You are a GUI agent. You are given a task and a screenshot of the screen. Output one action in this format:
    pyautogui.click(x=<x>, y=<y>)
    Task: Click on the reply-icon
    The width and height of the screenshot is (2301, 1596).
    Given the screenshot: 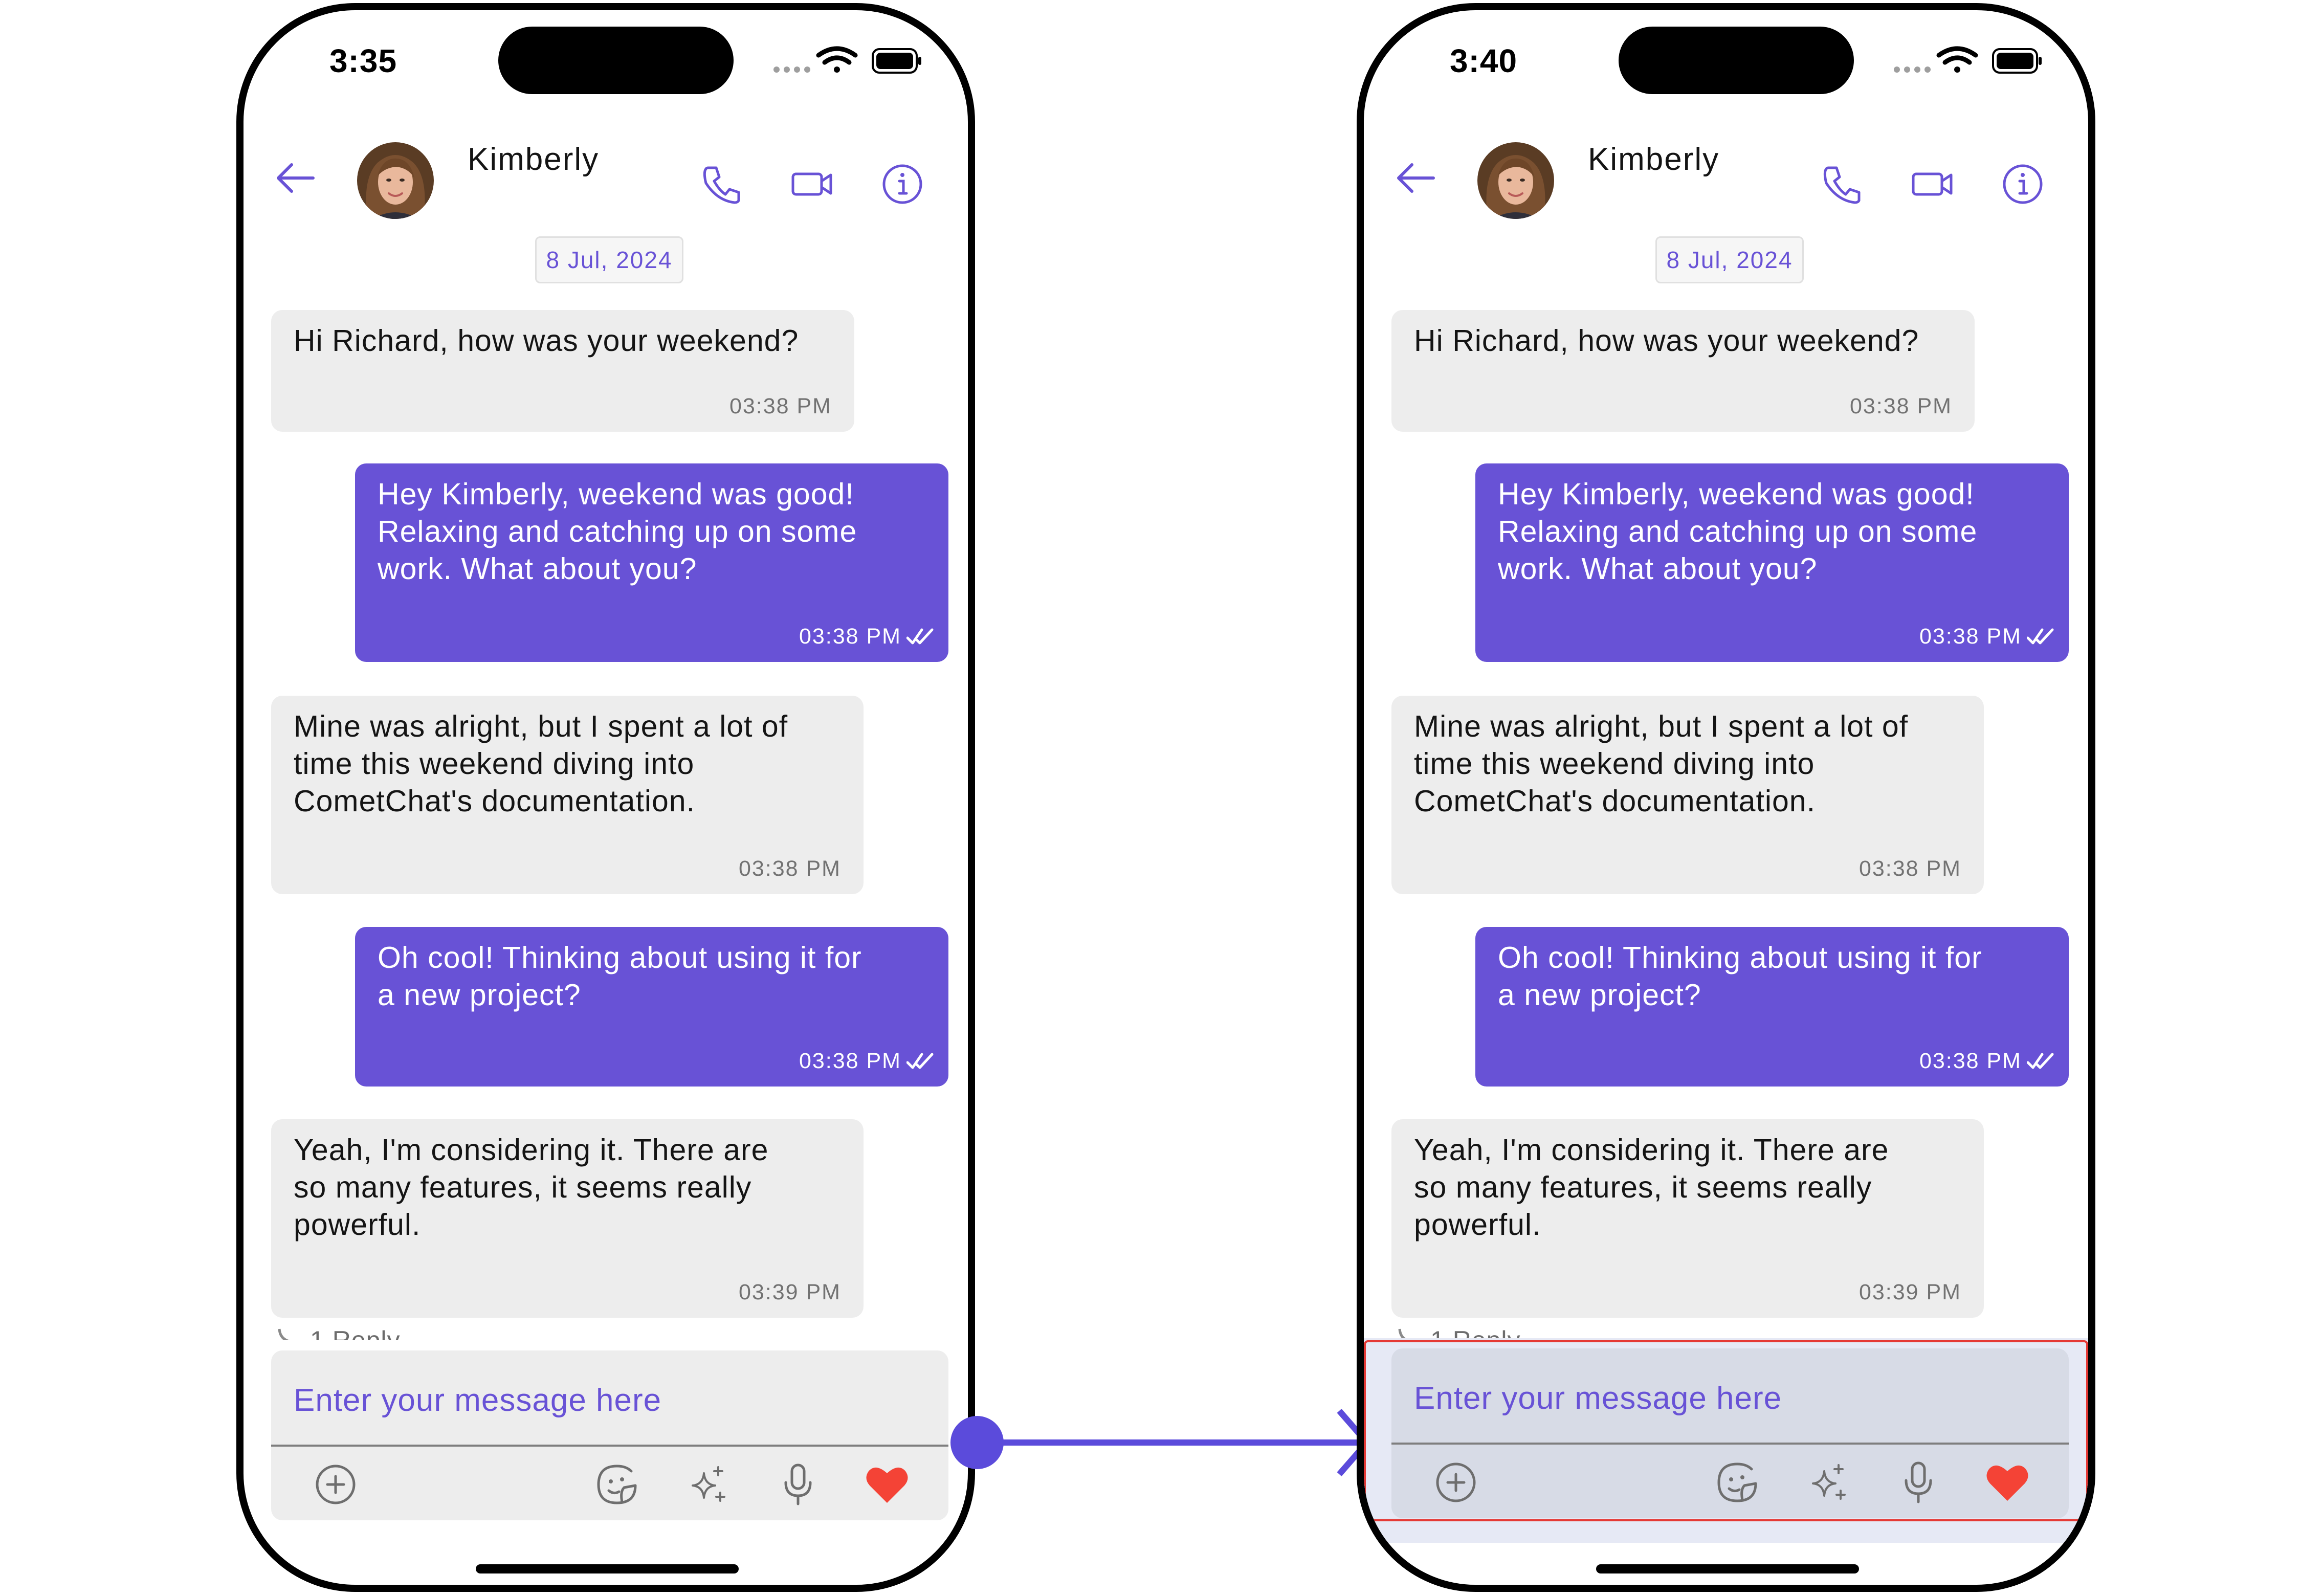 What is the action you would take?
    pyautogui.click(x=284, y=1334)
    